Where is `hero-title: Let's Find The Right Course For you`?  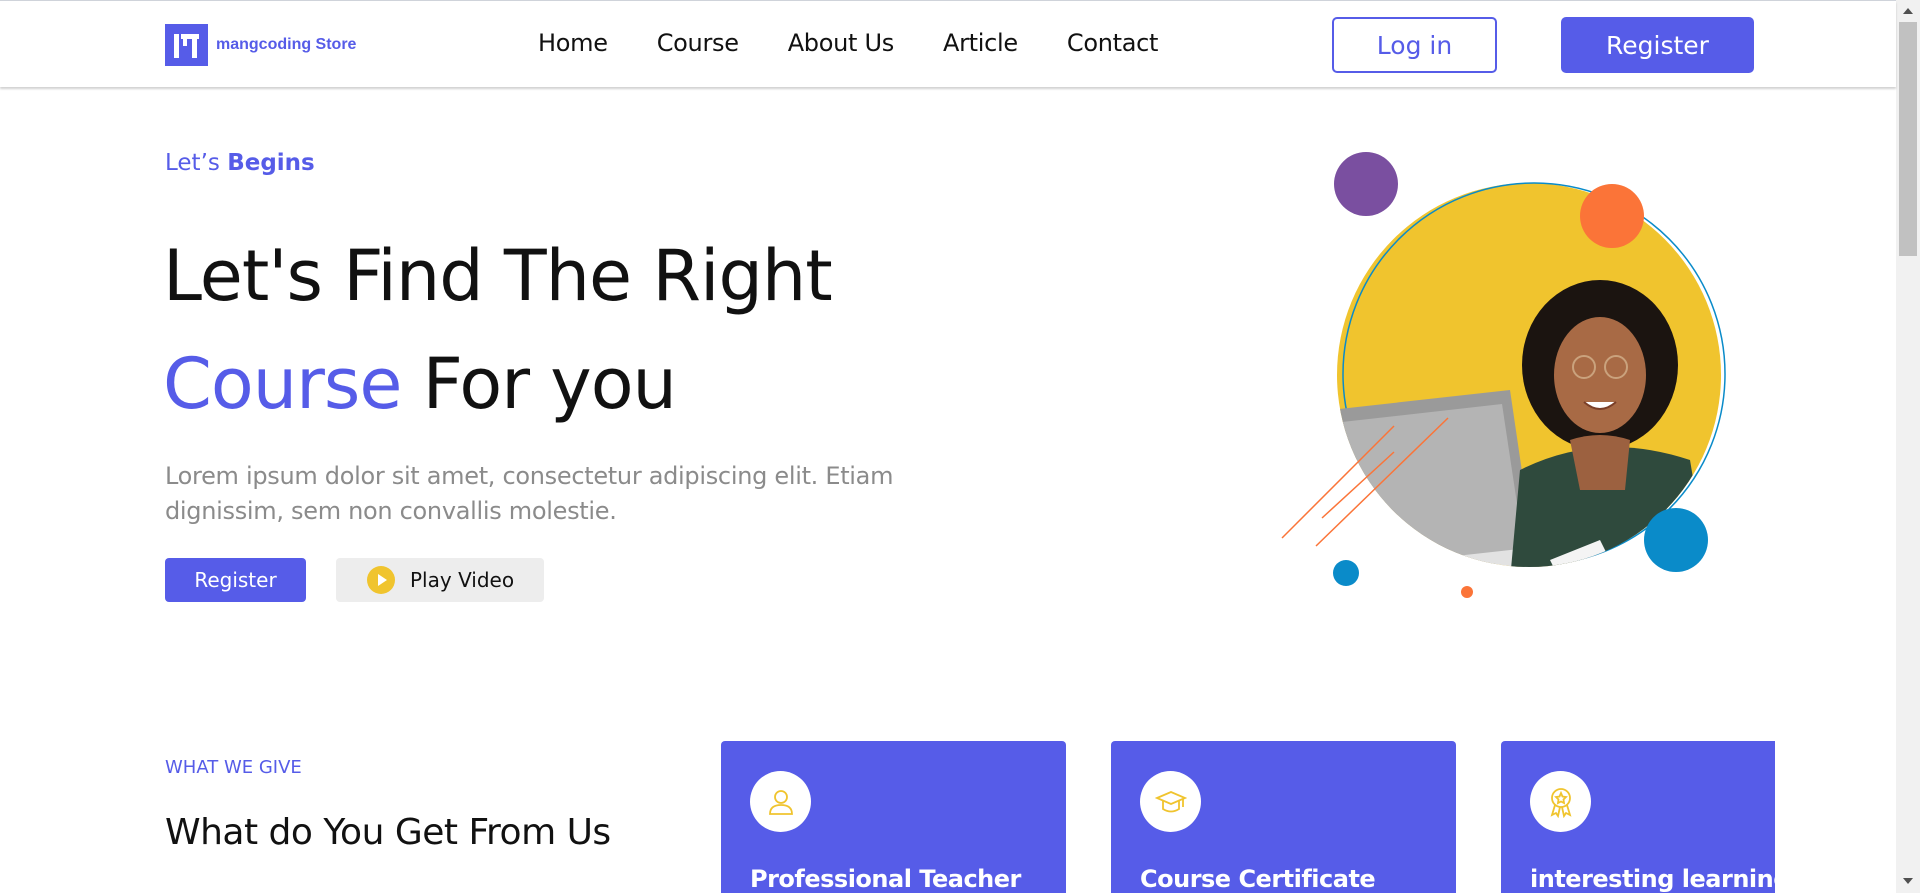
hero-title: Let's Find The Right Course For you is located at coordinates (498, 330).